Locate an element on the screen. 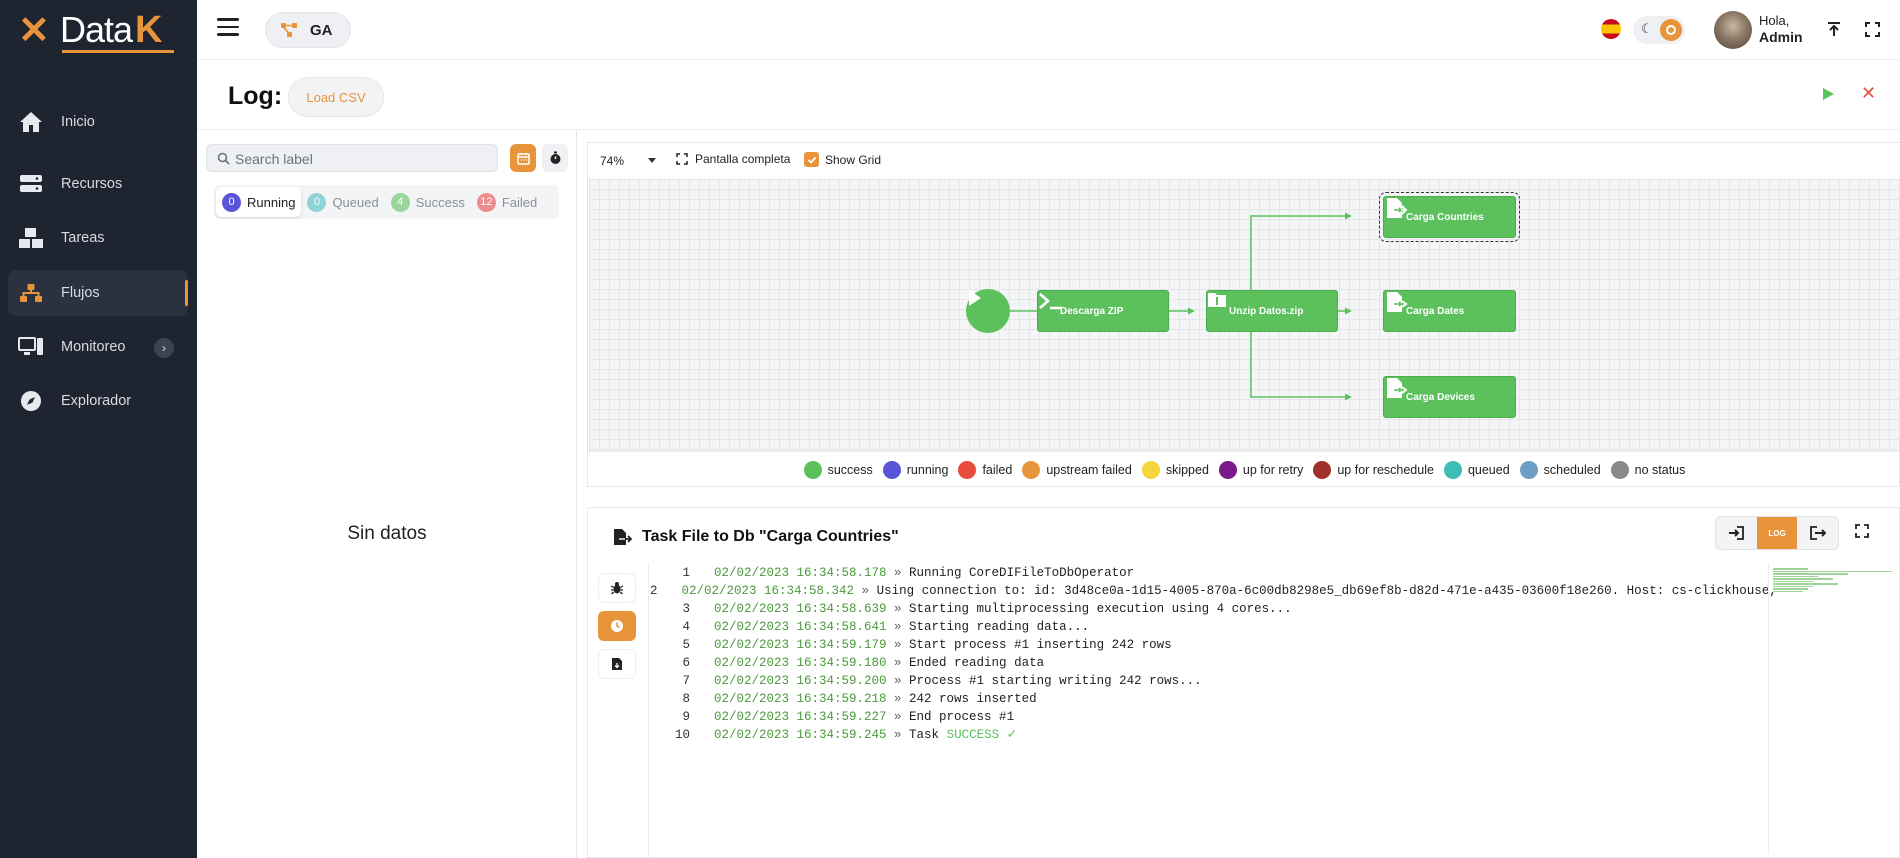 This screenshot has height=858, width=1900. node-carga-dates: Carga Dates is located at coordinates (1449, 311).